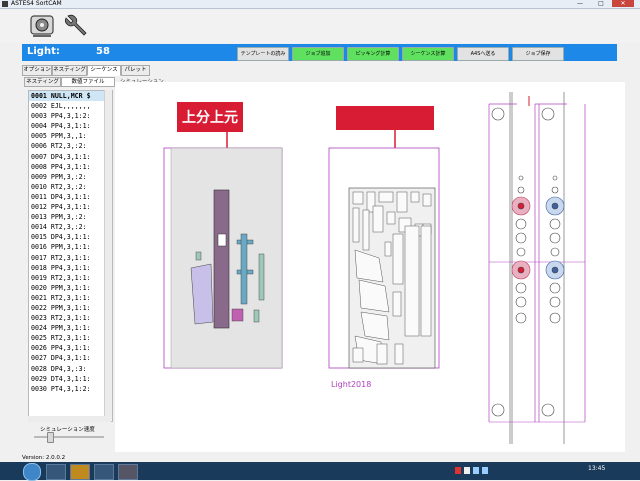  I want to click on list-item: 0010 RT2,3,:2:, so click(70, 187).